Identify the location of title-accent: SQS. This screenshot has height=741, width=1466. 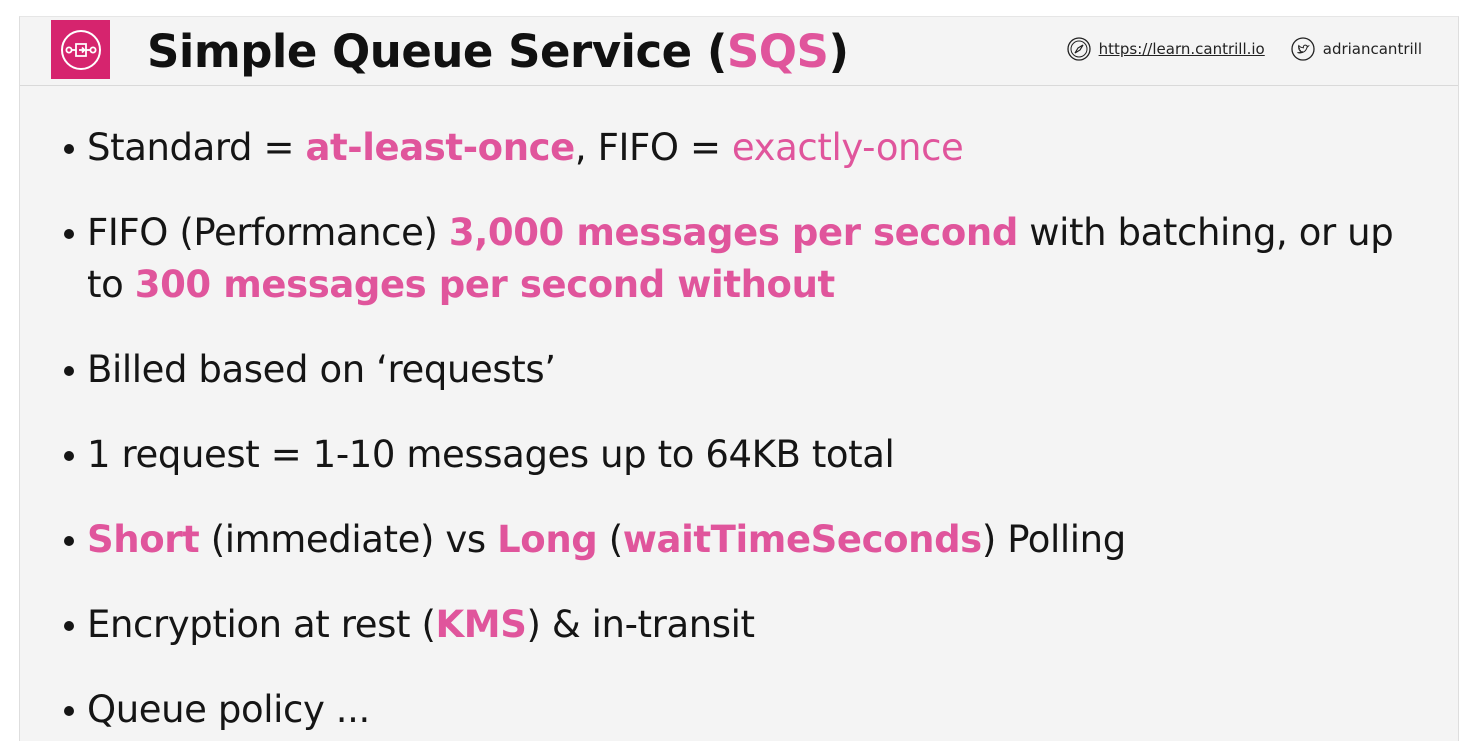
(777, 51).